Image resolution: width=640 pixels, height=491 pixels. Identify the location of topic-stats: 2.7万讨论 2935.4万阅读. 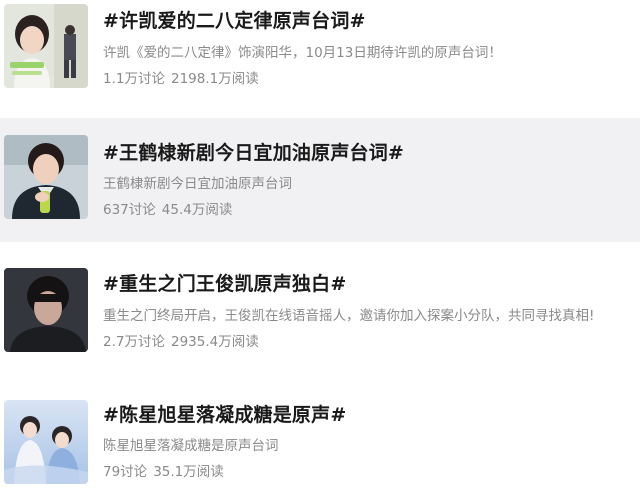
(181, 340).